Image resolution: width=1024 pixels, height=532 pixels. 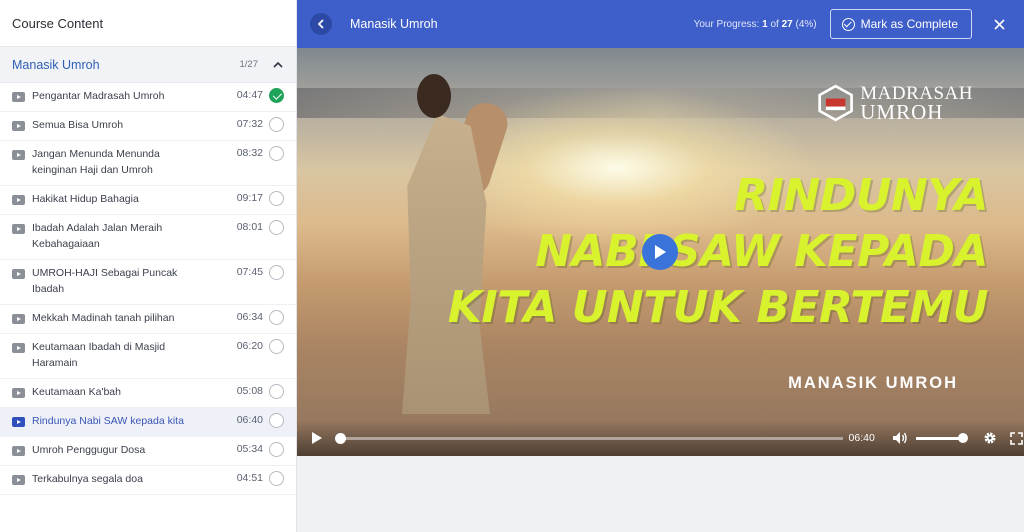 I want to click on lesson-duration: 04:47, so click(x=249, y=95).